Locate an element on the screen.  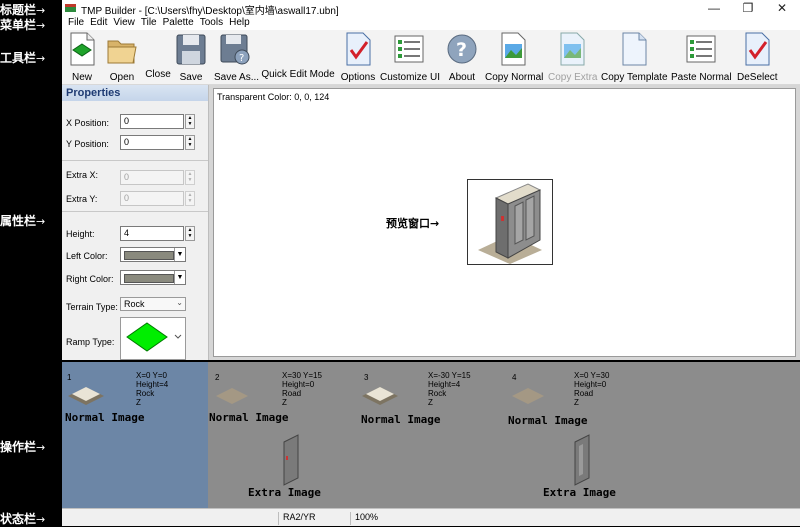
copy-image-icon is located at coordinates (513, 49).